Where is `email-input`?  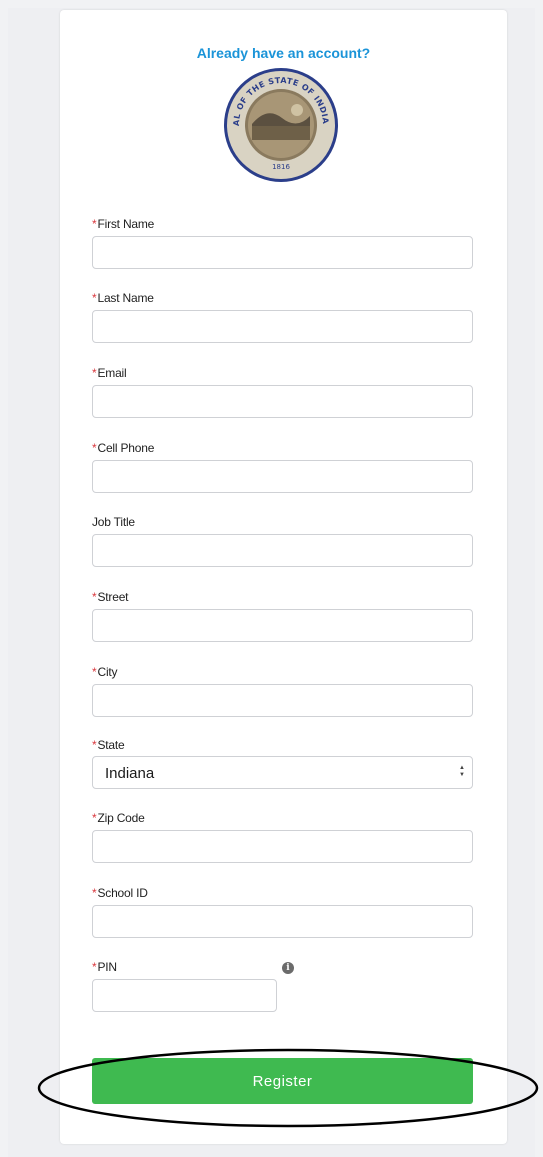
email-input is located at coordinates (282, 401).